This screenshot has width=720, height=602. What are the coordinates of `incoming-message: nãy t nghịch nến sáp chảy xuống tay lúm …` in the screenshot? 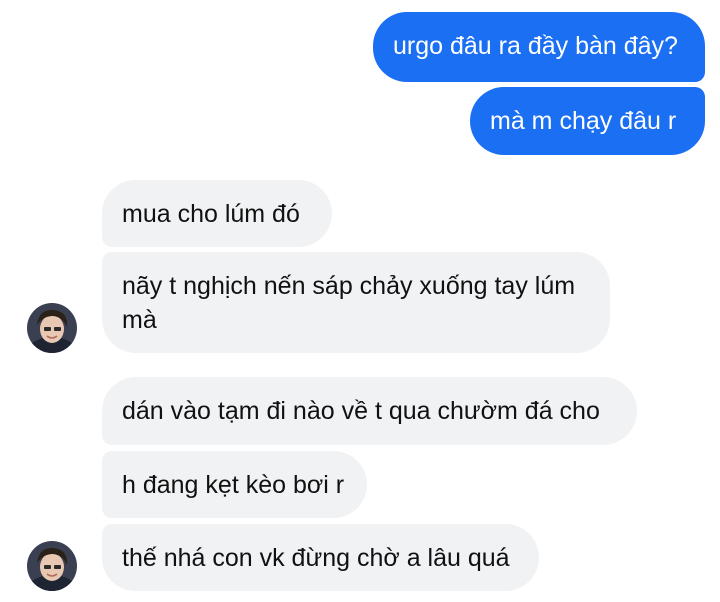 It's located at (356, 302).